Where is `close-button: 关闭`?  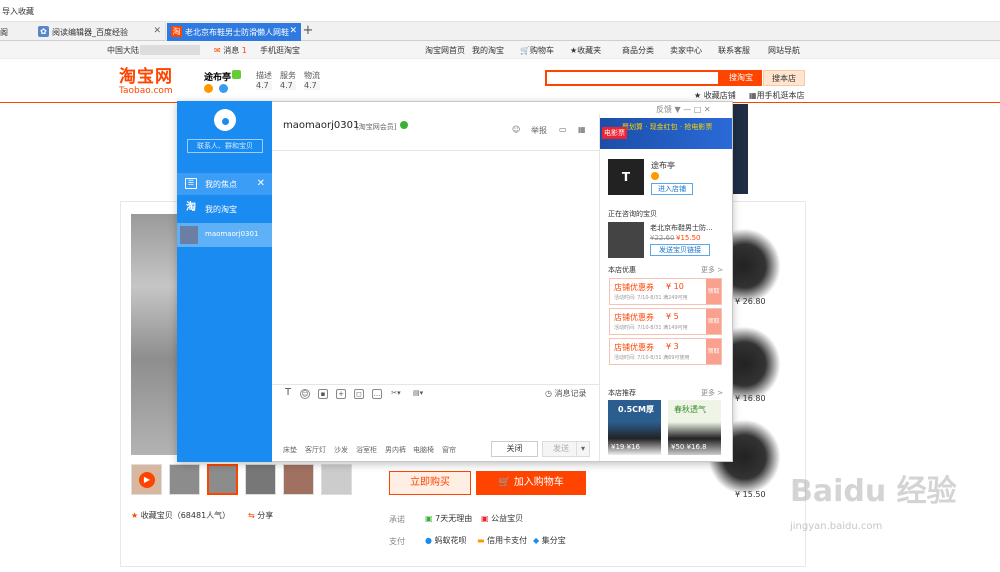
close-button: 关闭 is located at coordinates (514, 449).